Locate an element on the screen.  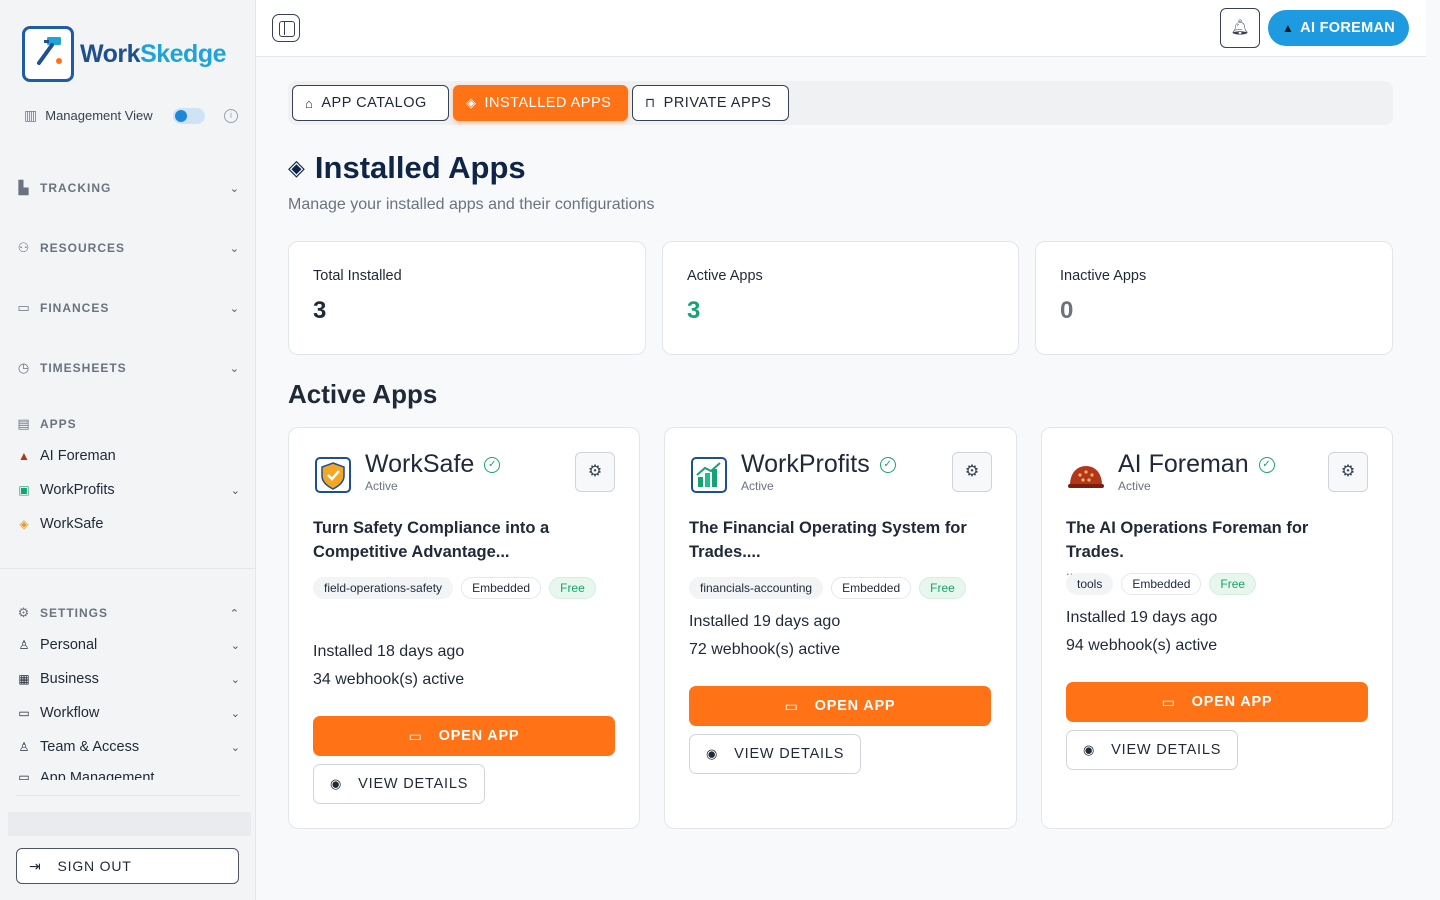
page-scrollbar is located at coordinates (1433, 450).